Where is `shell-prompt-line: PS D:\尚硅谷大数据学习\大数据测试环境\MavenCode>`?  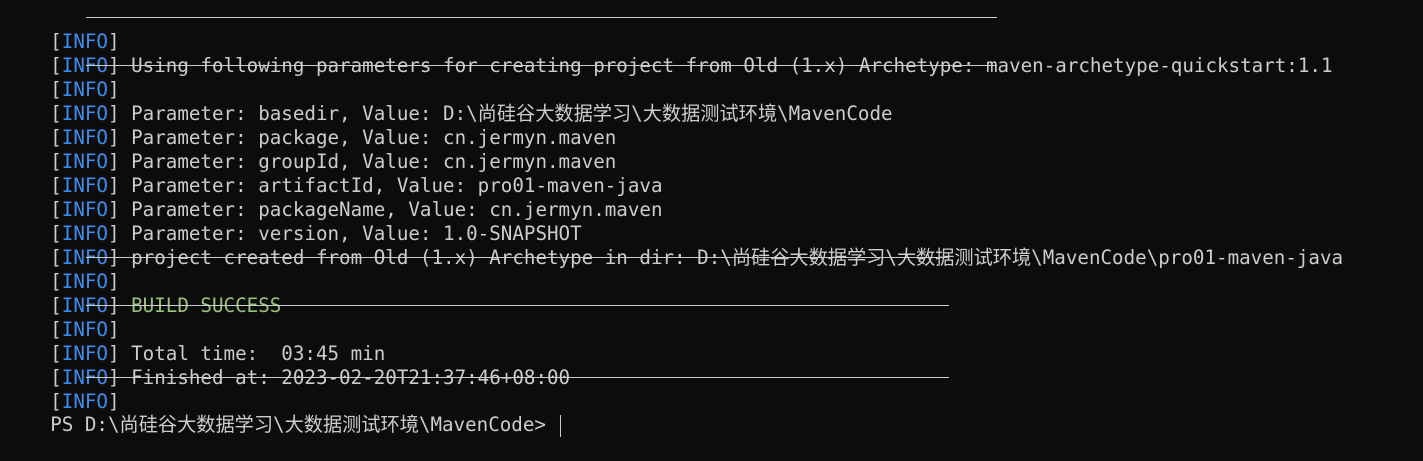 shell-prompt-line: PS D:\尚硅谷大数据学习\大数据测试环境\MavenCode> is located at coordinates (283, 413).